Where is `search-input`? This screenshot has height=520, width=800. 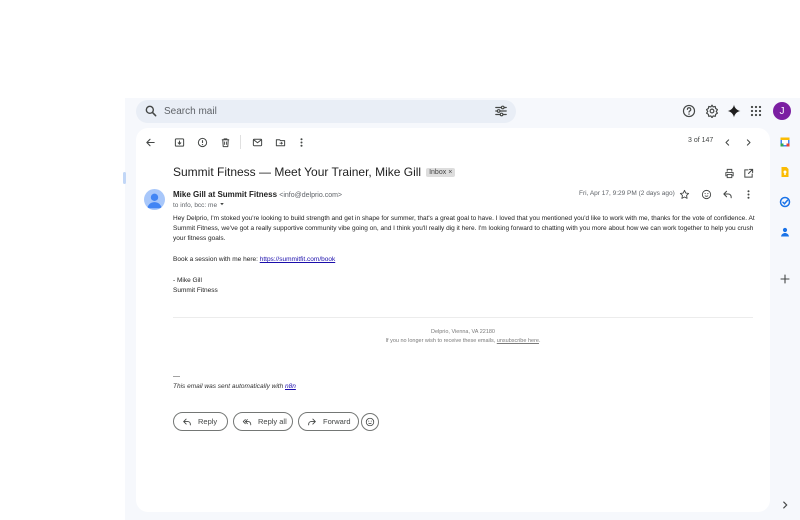
search-input is located at coordinates (324, 111).